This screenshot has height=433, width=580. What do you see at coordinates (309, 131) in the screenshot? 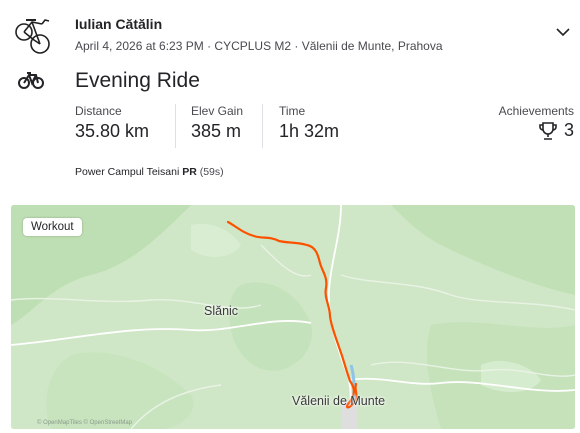
I see `stat-time-value: 1h 32m` at bounding box center [309, 131].